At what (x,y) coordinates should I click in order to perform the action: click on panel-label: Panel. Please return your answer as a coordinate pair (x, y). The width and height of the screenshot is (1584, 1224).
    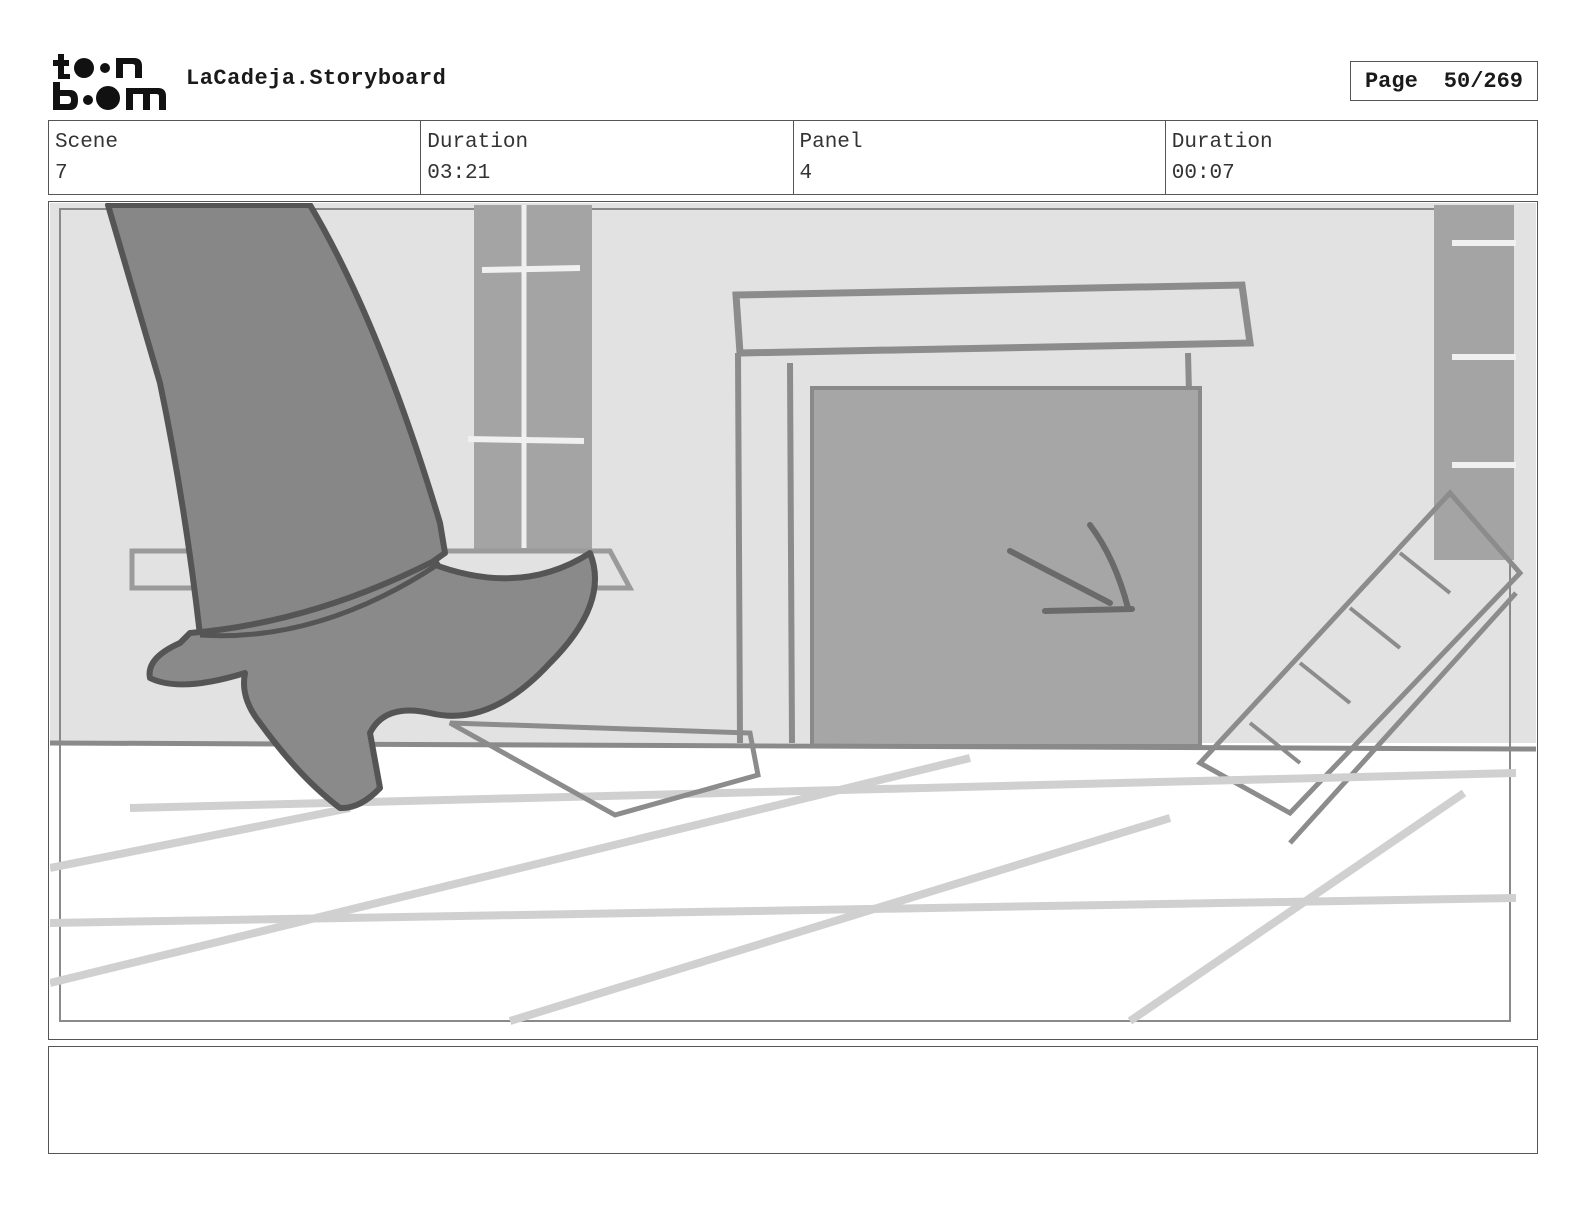
    Looking at the image, I should click on (831, 142).